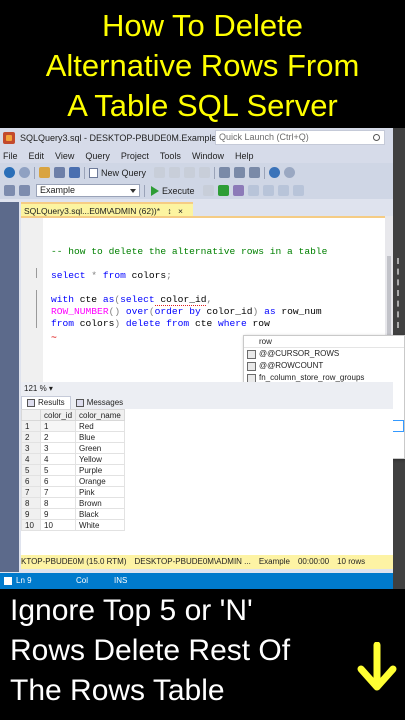 The image size is (405, 720). Describe the element at coordinates (244, 156) in the screenshot. I see `menu-help: Help` at that location.